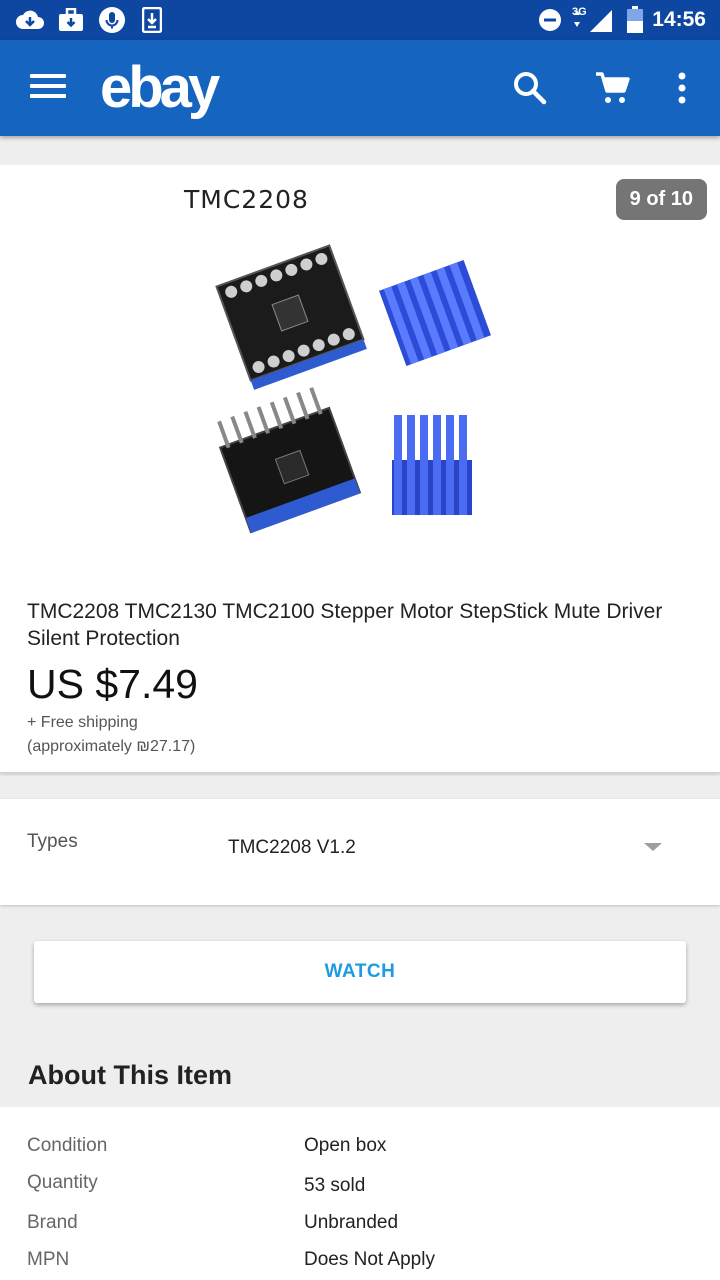 The width and height of the screenshot is (720, 1280). What do you see at coordinates (48, 1259) in the screenshot?
I see `spec-key: MPN` at bounding box center [48, 1259].